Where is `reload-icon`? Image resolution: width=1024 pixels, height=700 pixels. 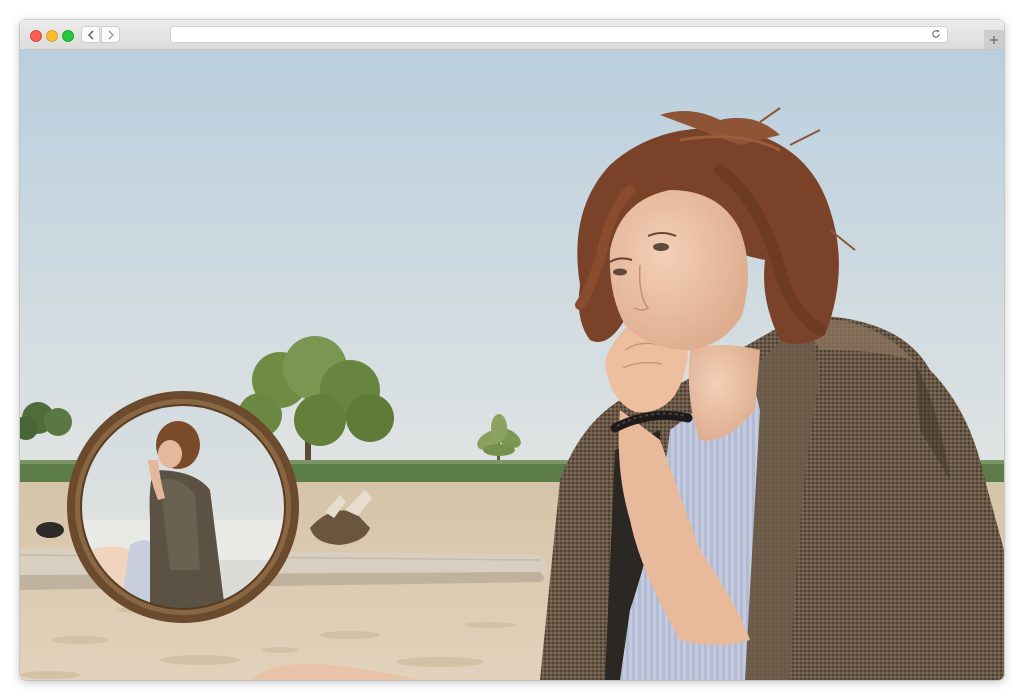
reload-icon is located at coordinates (936, 33).